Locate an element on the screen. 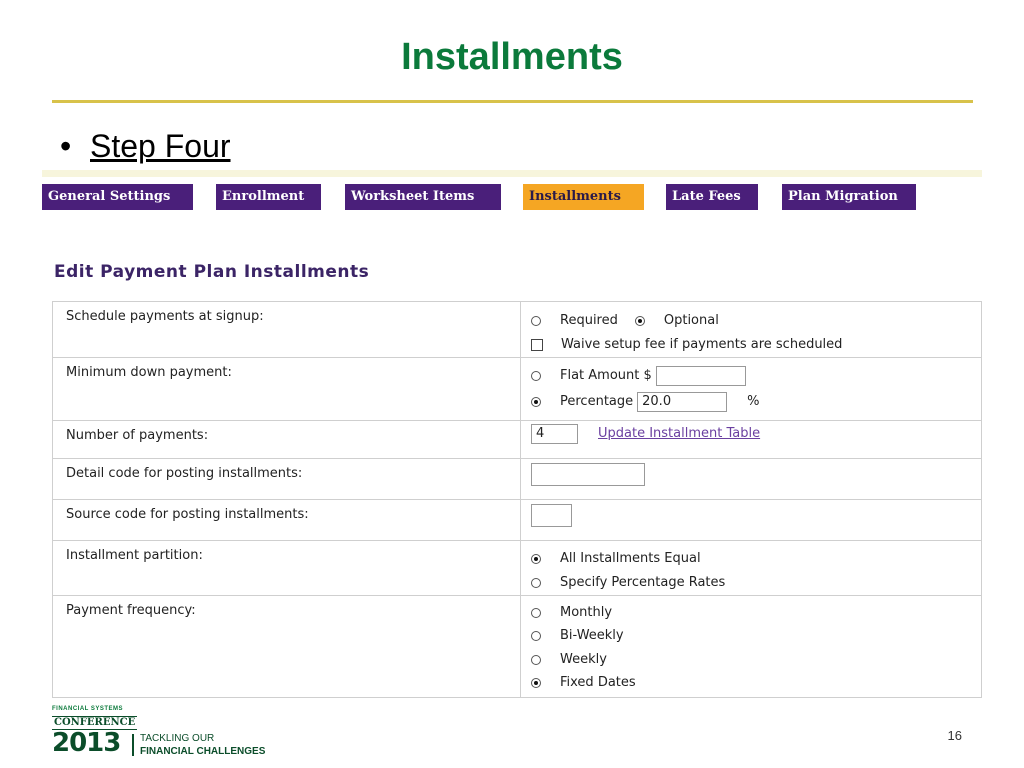  partition-label: Installment partition: is located at coordinates (286, 568).